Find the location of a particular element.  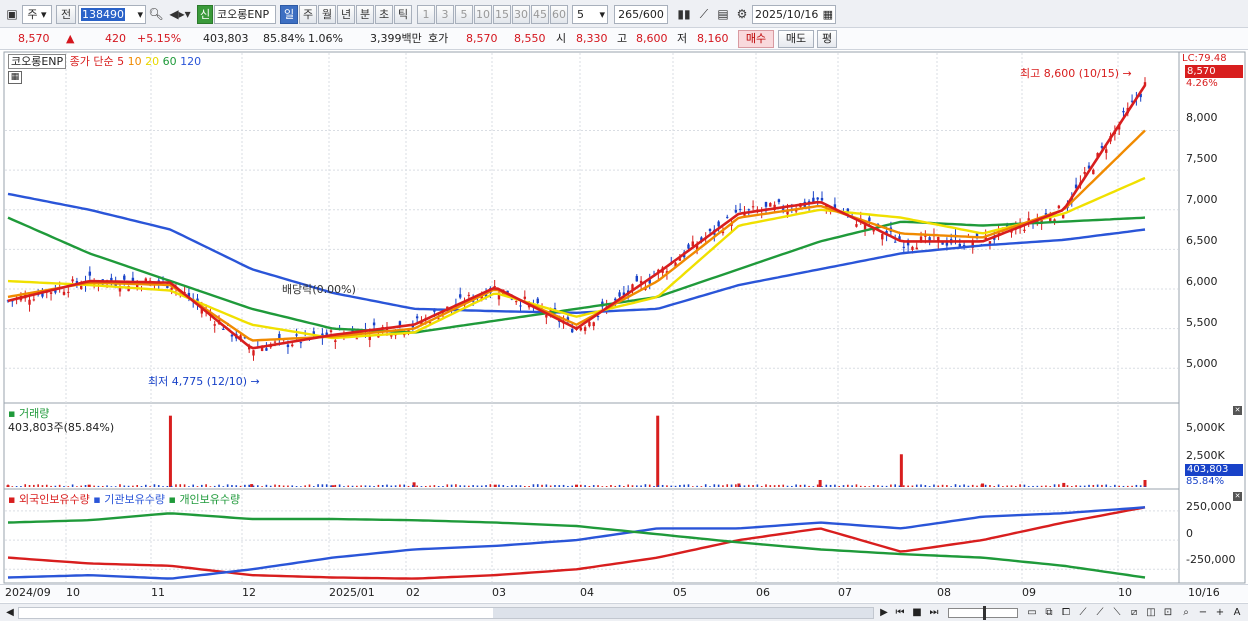

grid-toggle-icon: ▦ is located at coordinates (15, 77).